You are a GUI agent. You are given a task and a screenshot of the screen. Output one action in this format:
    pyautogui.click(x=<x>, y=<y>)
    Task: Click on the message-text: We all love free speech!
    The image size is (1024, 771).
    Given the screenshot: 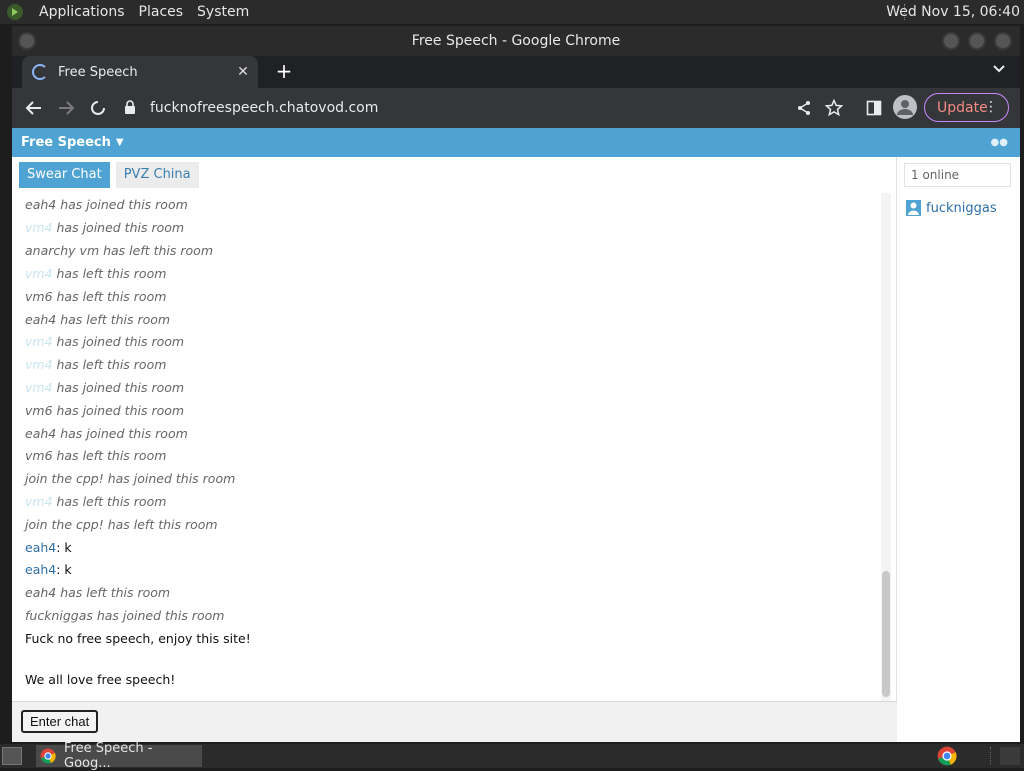 What is the action you would take?
    pyautogui.click(x=100, y=679)
    